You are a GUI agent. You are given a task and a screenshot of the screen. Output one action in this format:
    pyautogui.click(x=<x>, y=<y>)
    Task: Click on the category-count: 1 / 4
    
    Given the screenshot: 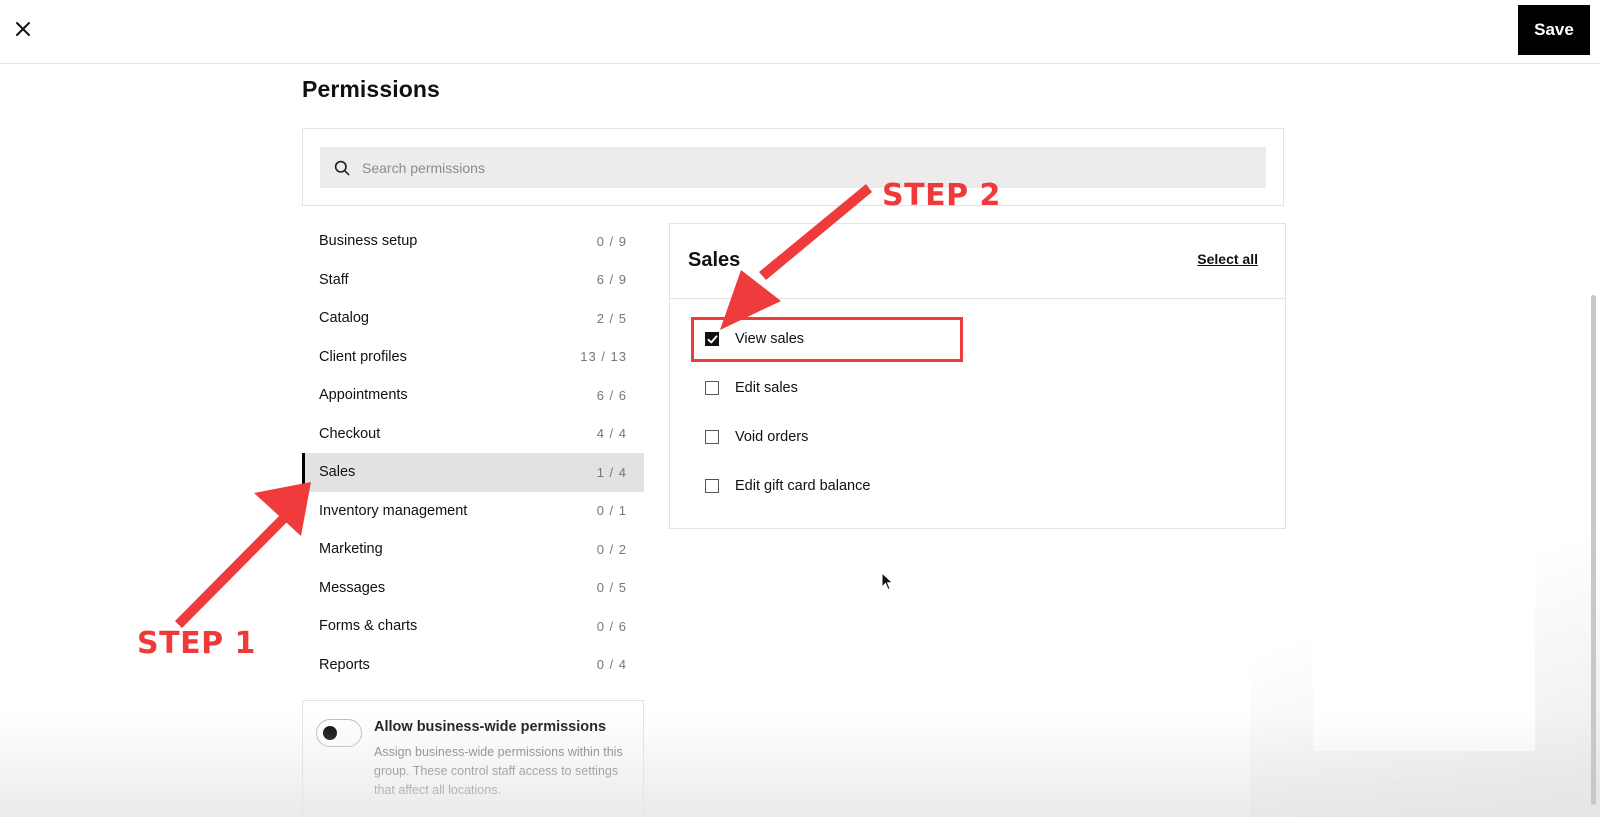 What is the action you would take?
    pyautogui.click(x=611, y=472)
    